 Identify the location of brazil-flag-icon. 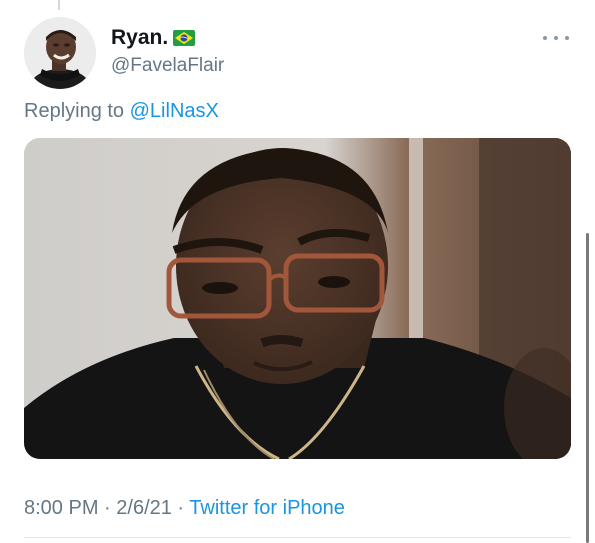
(184, 38).